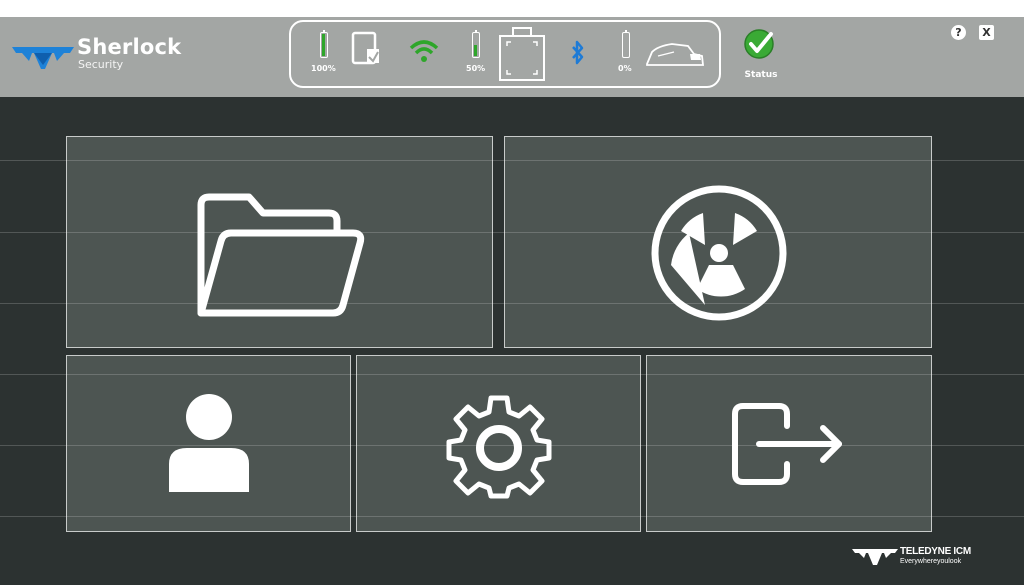  Describe the element at coordinates (759, 44) in the screenshot. I see `status-check-icon` at that location.